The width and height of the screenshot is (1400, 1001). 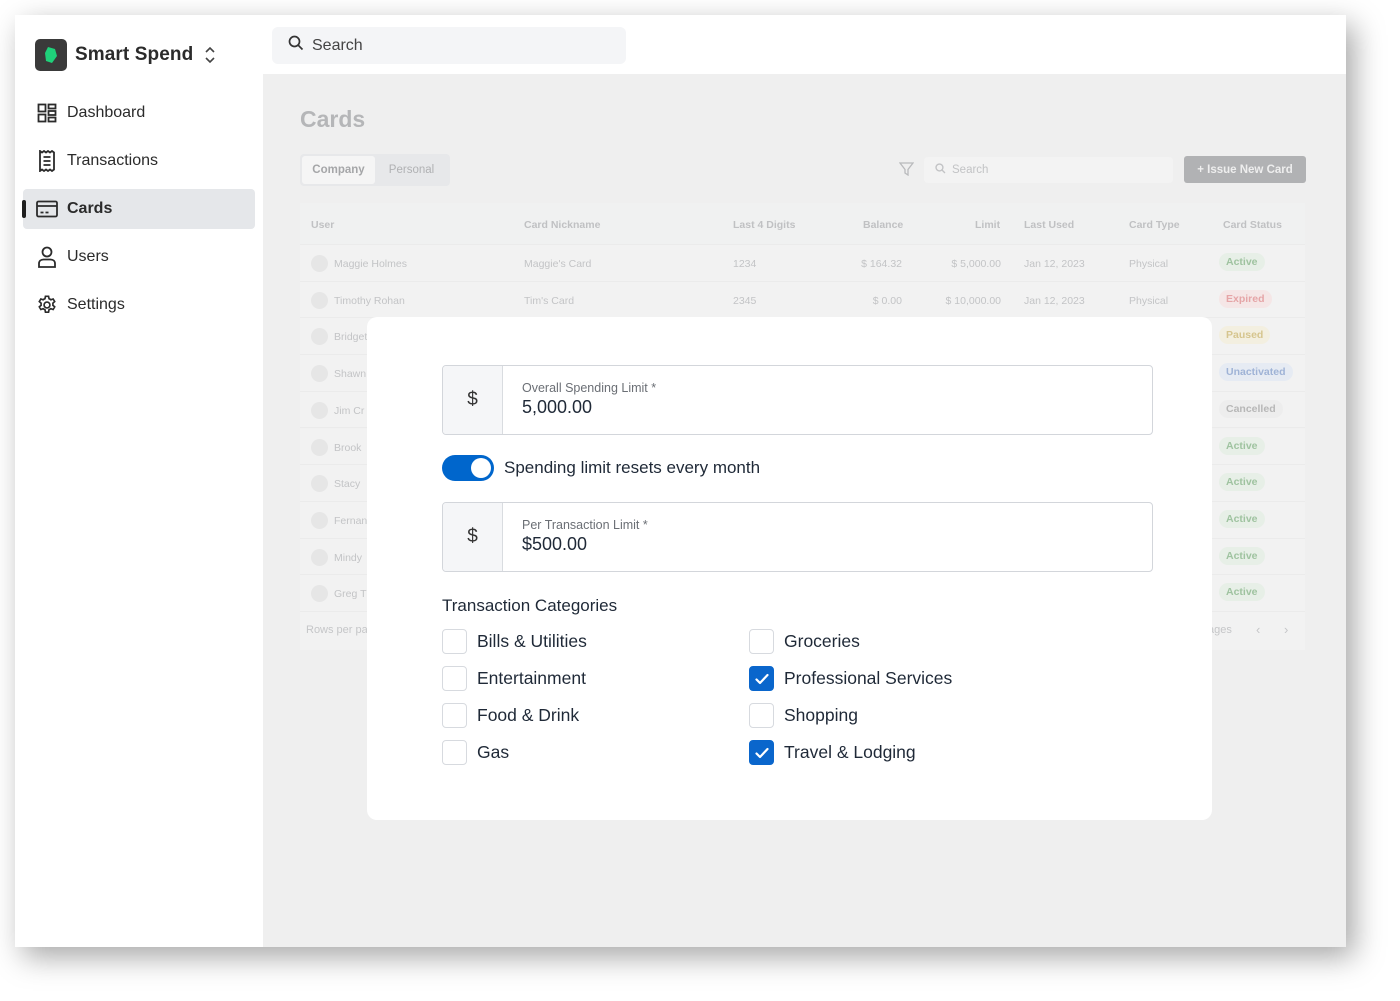 I want to click on column-header-card-type: Card Type, so click(x=1154, y=225).